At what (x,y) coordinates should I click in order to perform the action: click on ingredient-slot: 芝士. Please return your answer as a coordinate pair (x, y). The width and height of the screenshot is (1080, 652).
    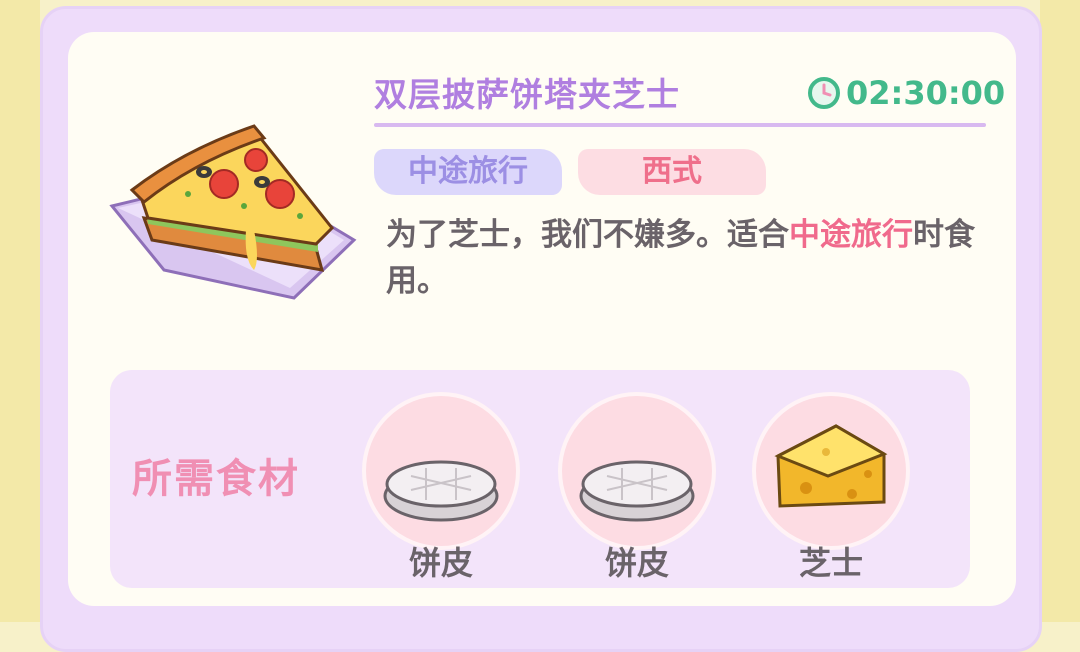
    Looking at the image, I should click on (831, 487).